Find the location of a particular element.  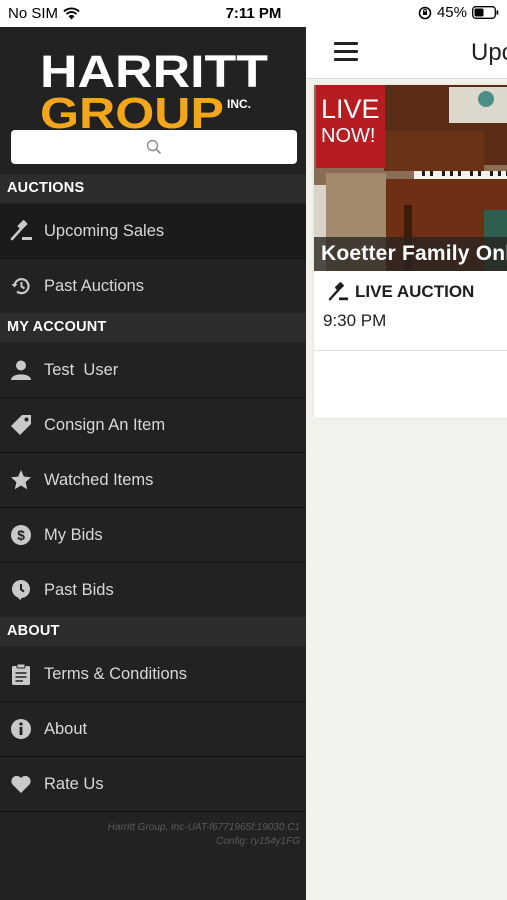

menu-label: Past Bids is located at coordinates (79, 589).